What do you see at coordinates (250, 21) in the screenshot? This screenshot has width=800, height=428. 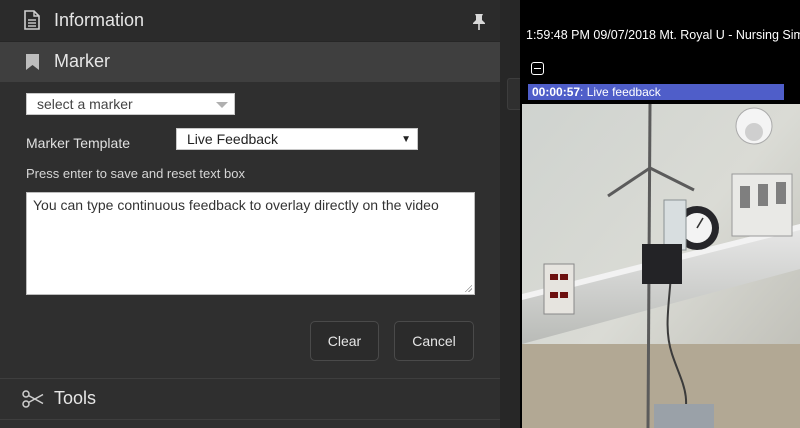 I see `information-header: Information` at bounding box center [250, 21].